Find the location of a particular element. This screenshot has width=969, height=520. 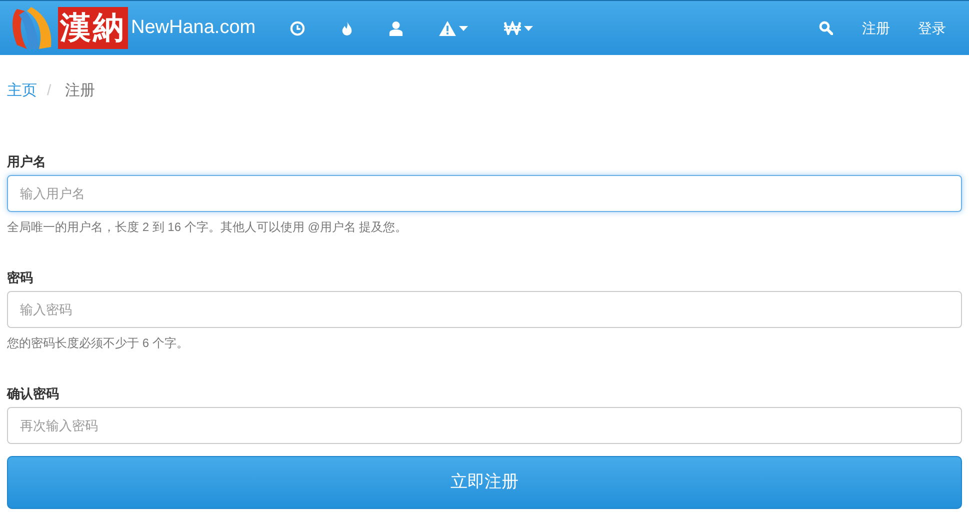

logo-text: 漢納 is located at coordinates (93, 28).